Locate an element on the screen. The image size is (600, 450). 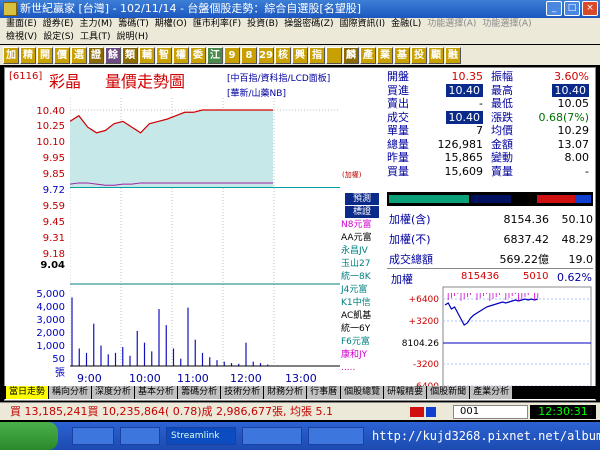
toolbar-button: 選 is located at coordinates (79, 55).